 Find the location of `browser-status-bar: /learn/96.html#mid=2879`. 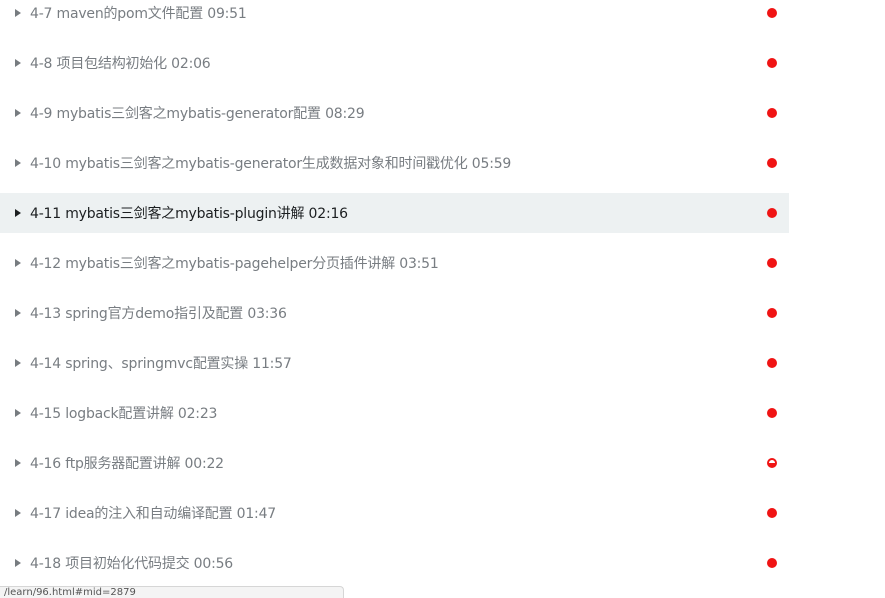

browser-status-bar: /learn/96.html#mid=2879 is located at coordinates (172, 592).